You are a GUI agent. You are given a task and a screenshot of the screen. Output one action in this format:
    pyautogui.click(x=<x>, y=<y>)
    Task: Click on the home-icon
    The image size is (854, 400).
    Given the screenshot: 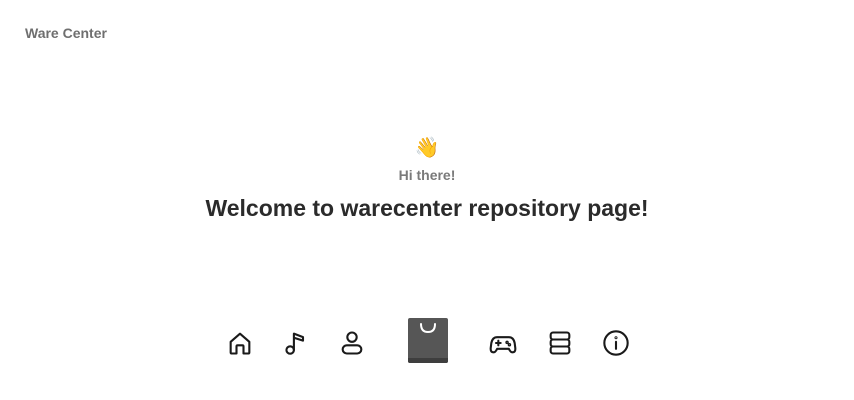 What is the action you would take?
    pyautogui.click(x=240, y=343)
    